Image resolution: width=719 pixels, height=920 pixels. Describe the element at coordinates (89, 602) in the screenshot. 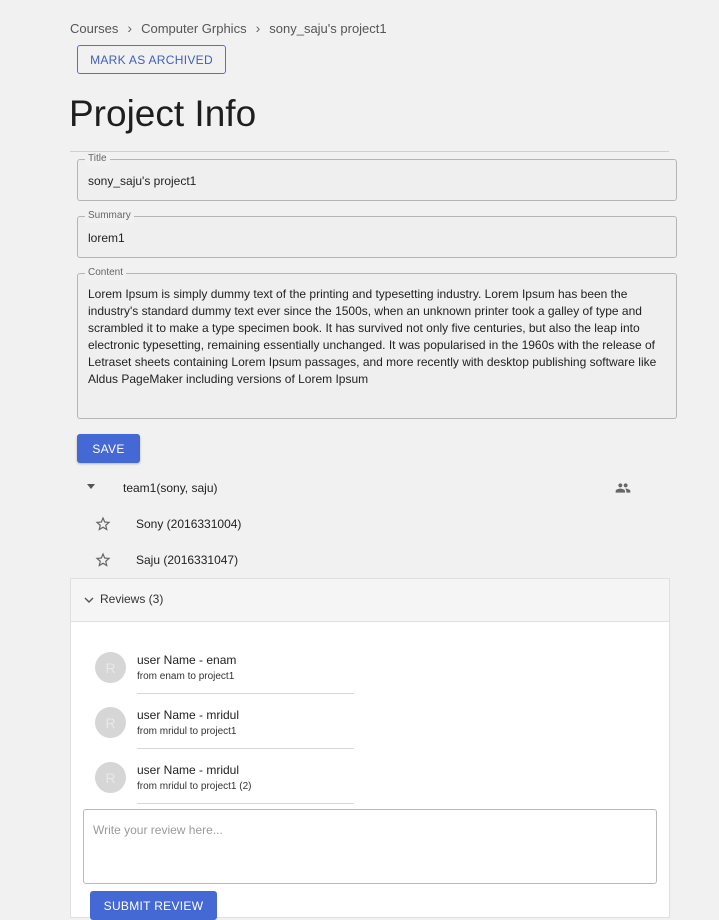

I see `chevron-down-icon` at that location.